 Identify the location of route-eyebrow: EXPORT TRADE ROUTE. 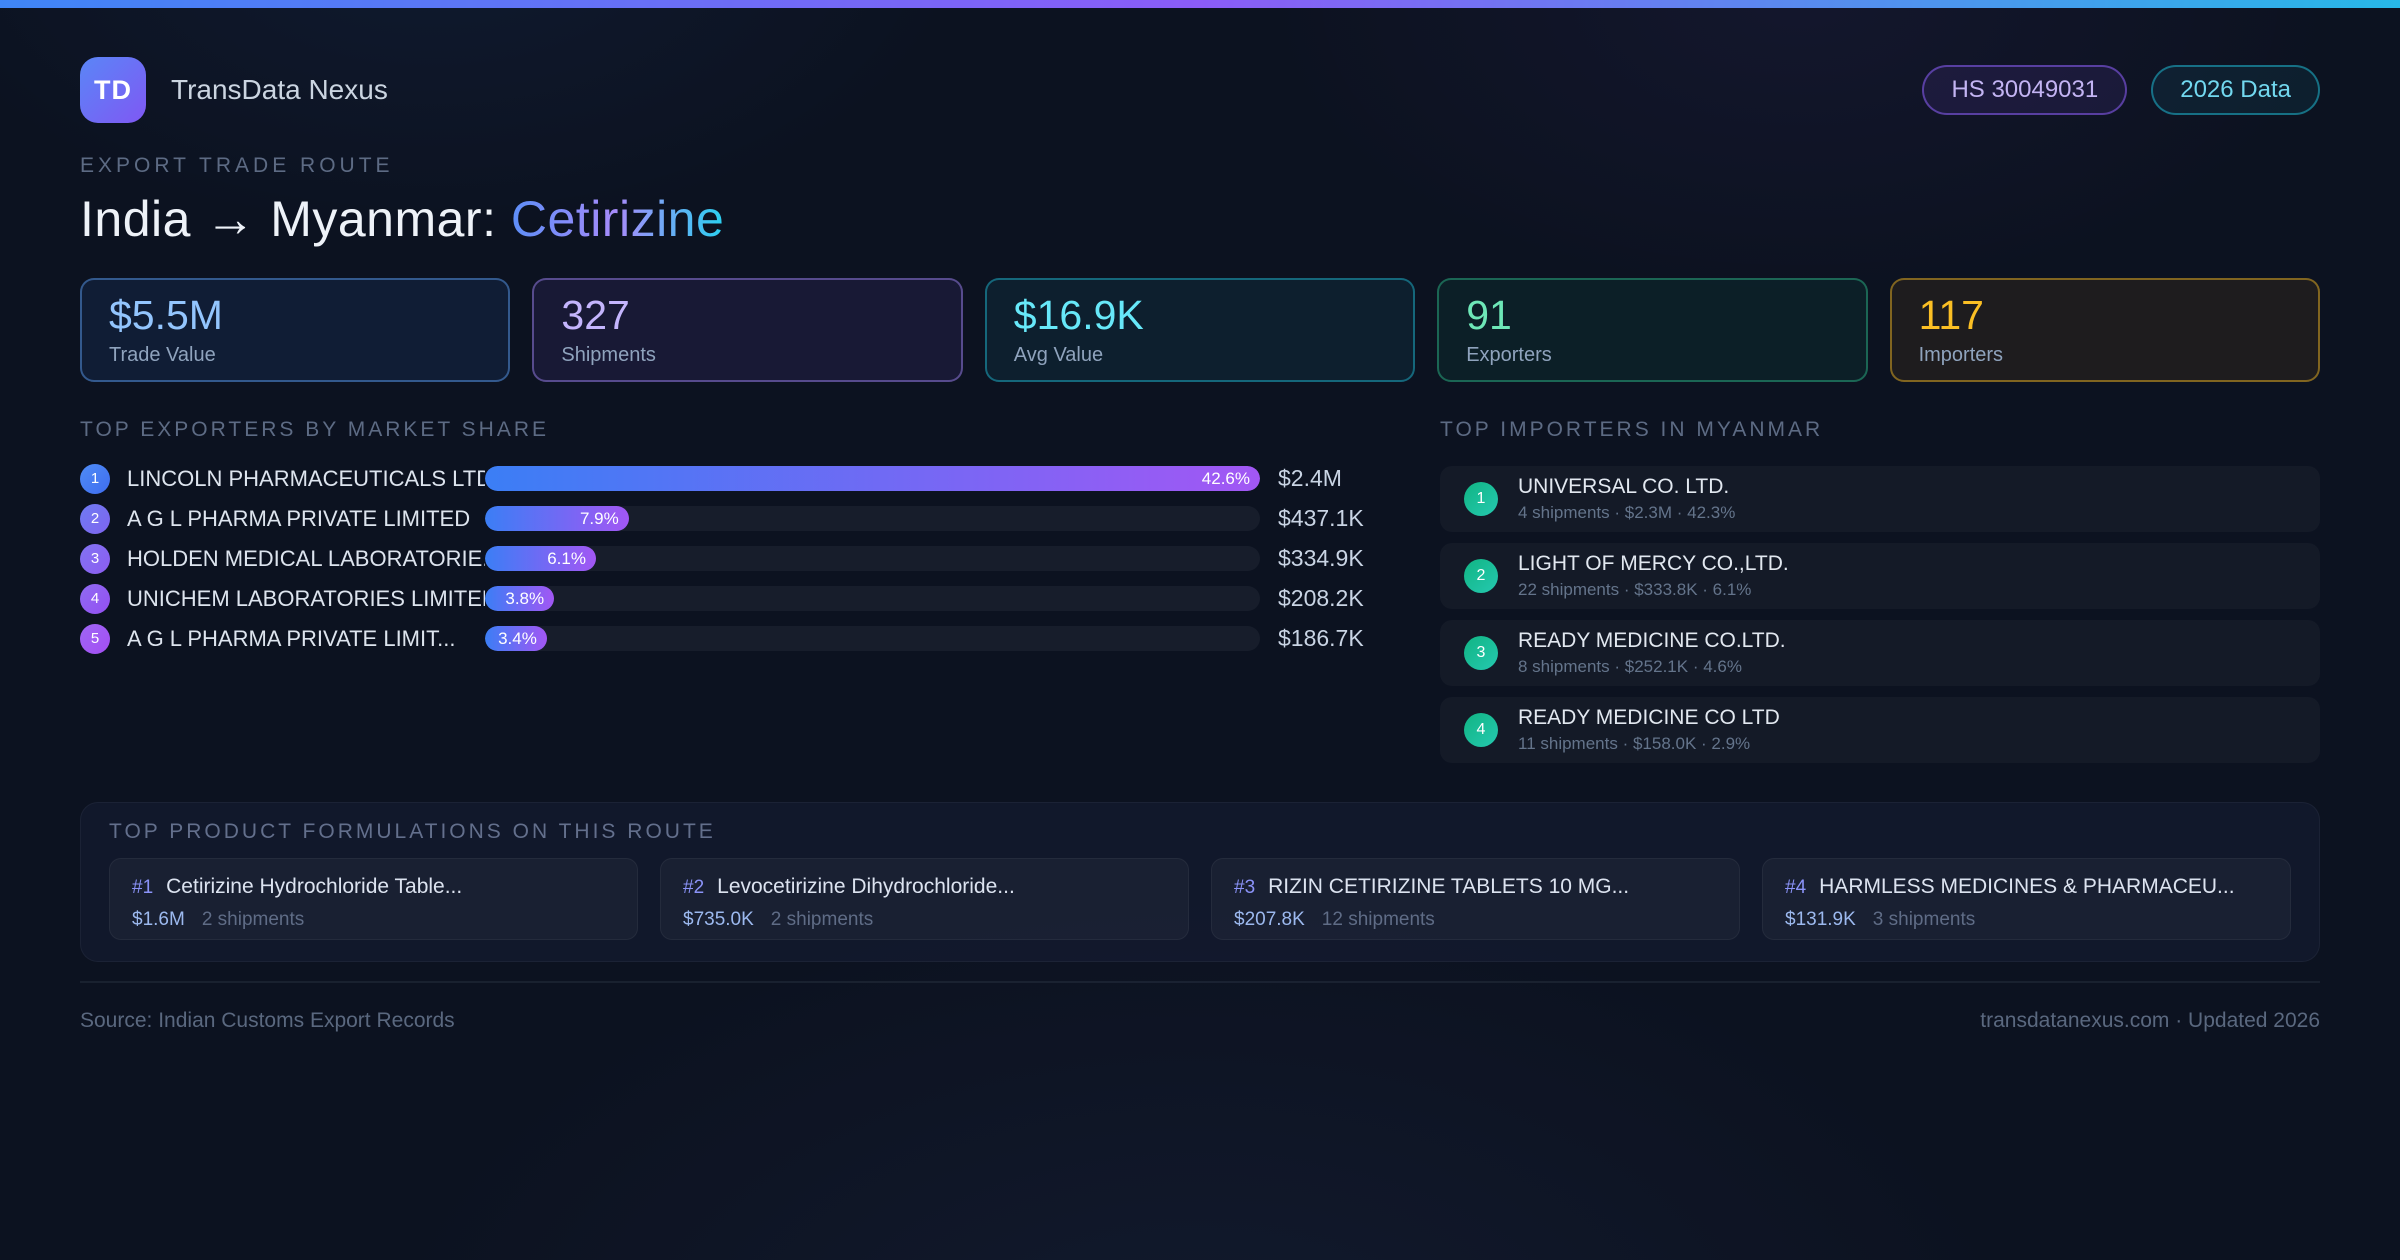
(237, 165).